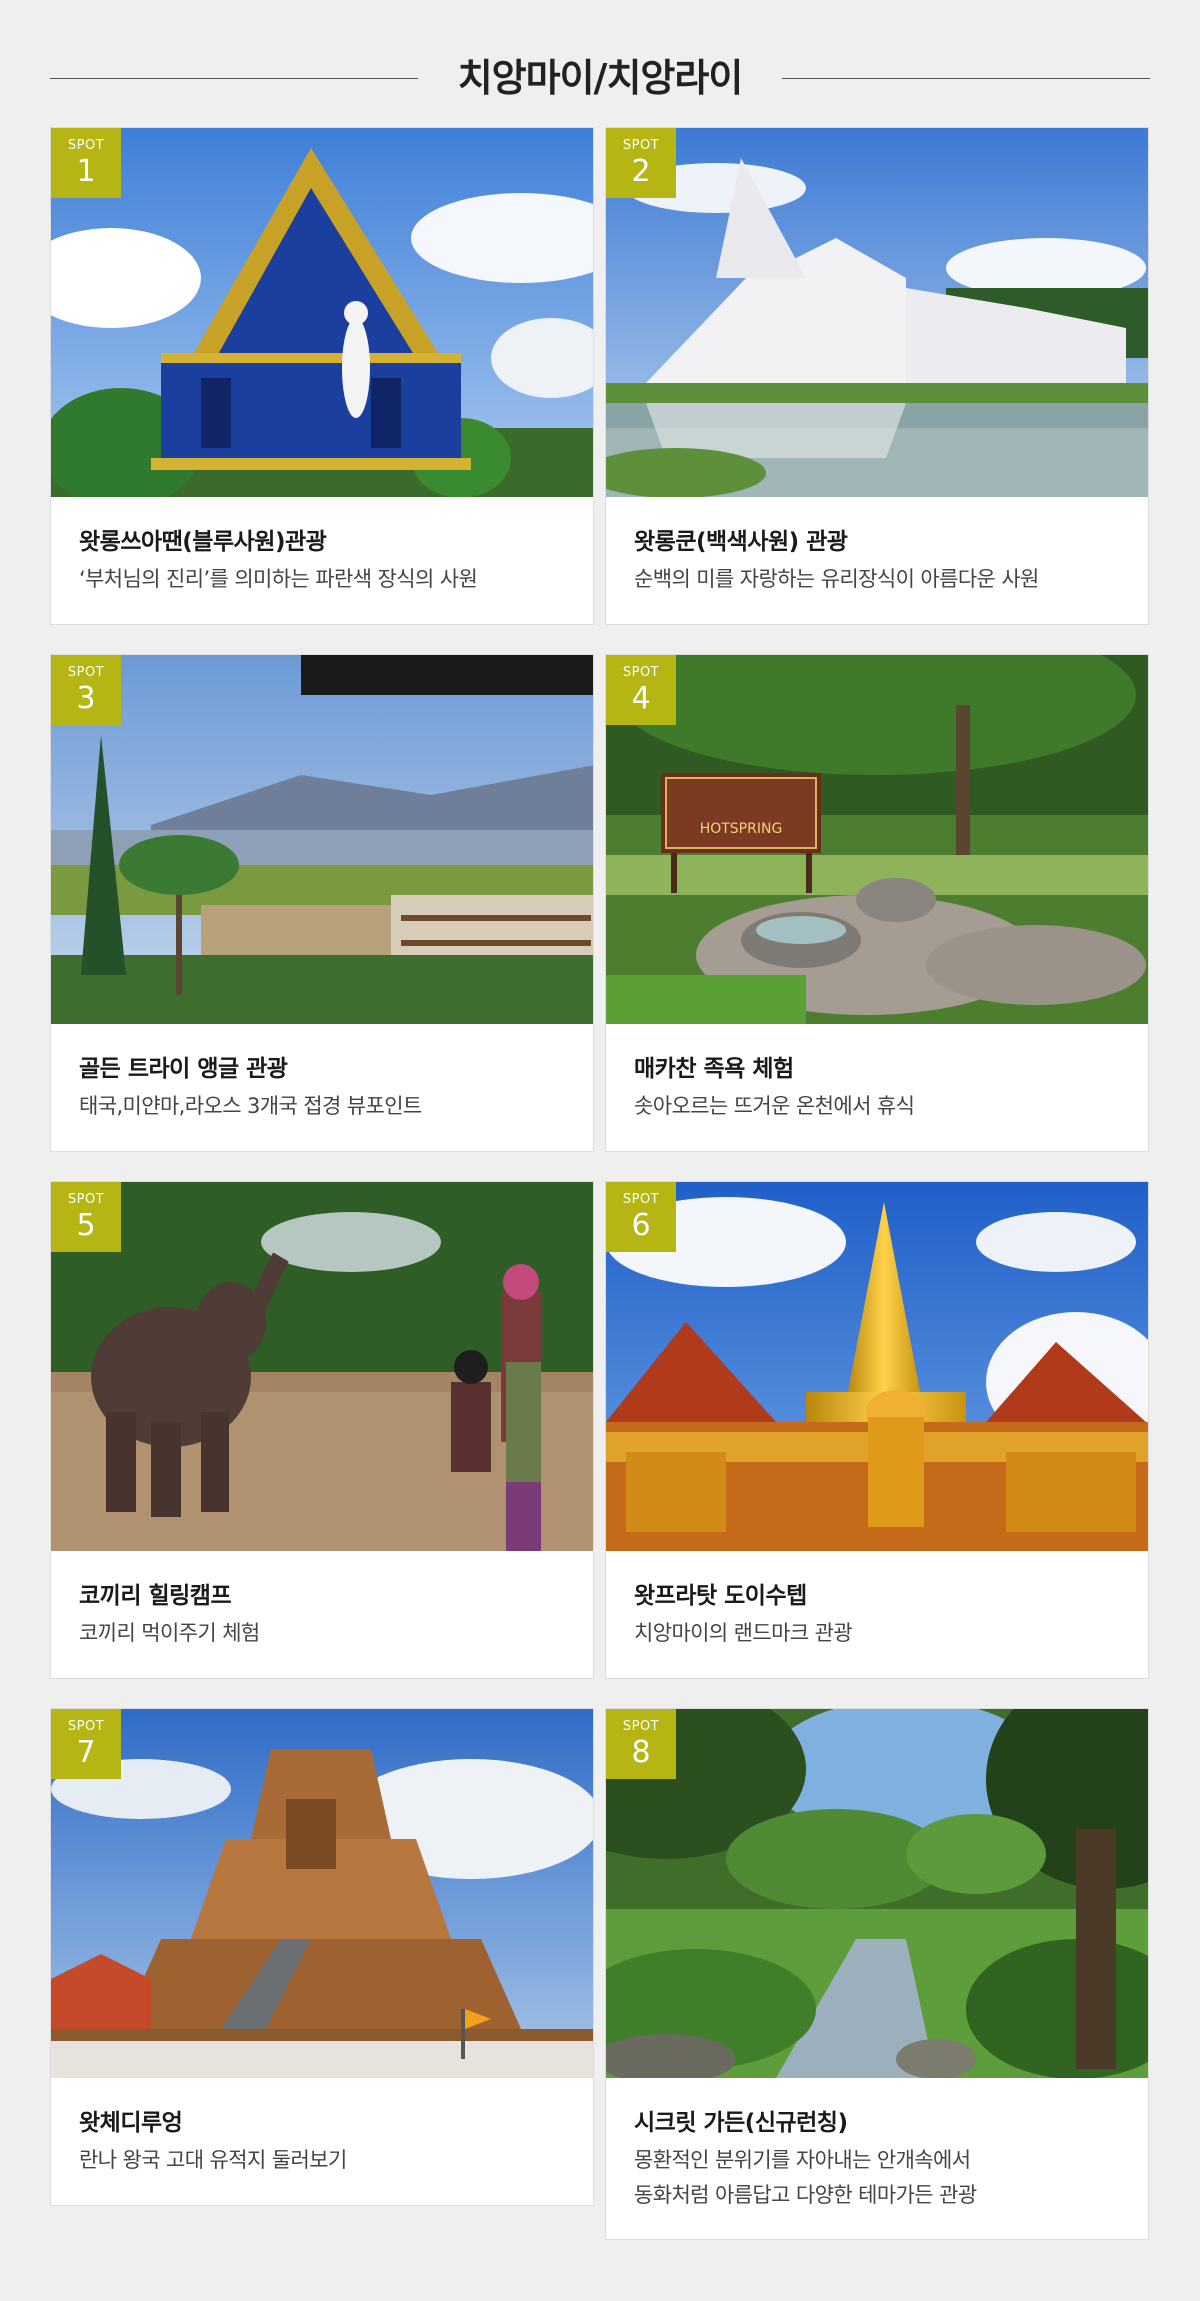 The height and width of the screenshot is (2301, 1200). I want to click on header-rule-left, so click(234, 78).